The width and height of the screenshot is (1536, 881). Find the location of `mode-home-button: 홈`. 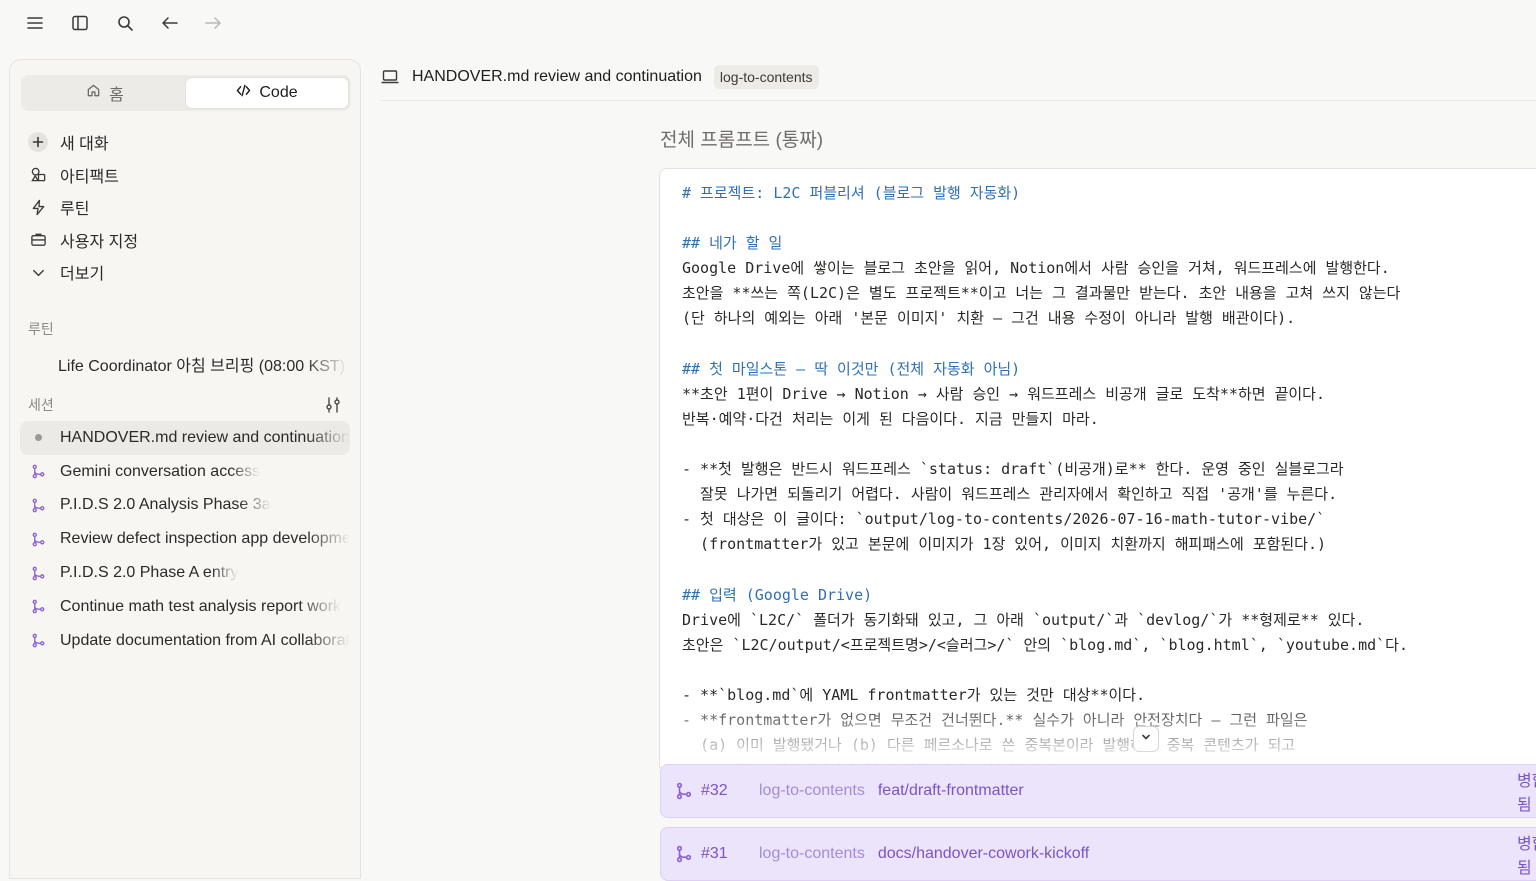

mode-home-button: 홈 is located at coordinates (105, 93).